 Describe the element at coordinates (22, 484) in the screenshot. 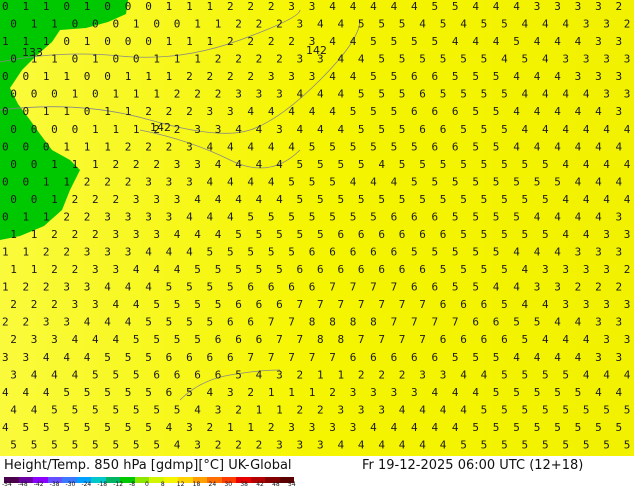

I see `legend-tick-label: -48` at that location.